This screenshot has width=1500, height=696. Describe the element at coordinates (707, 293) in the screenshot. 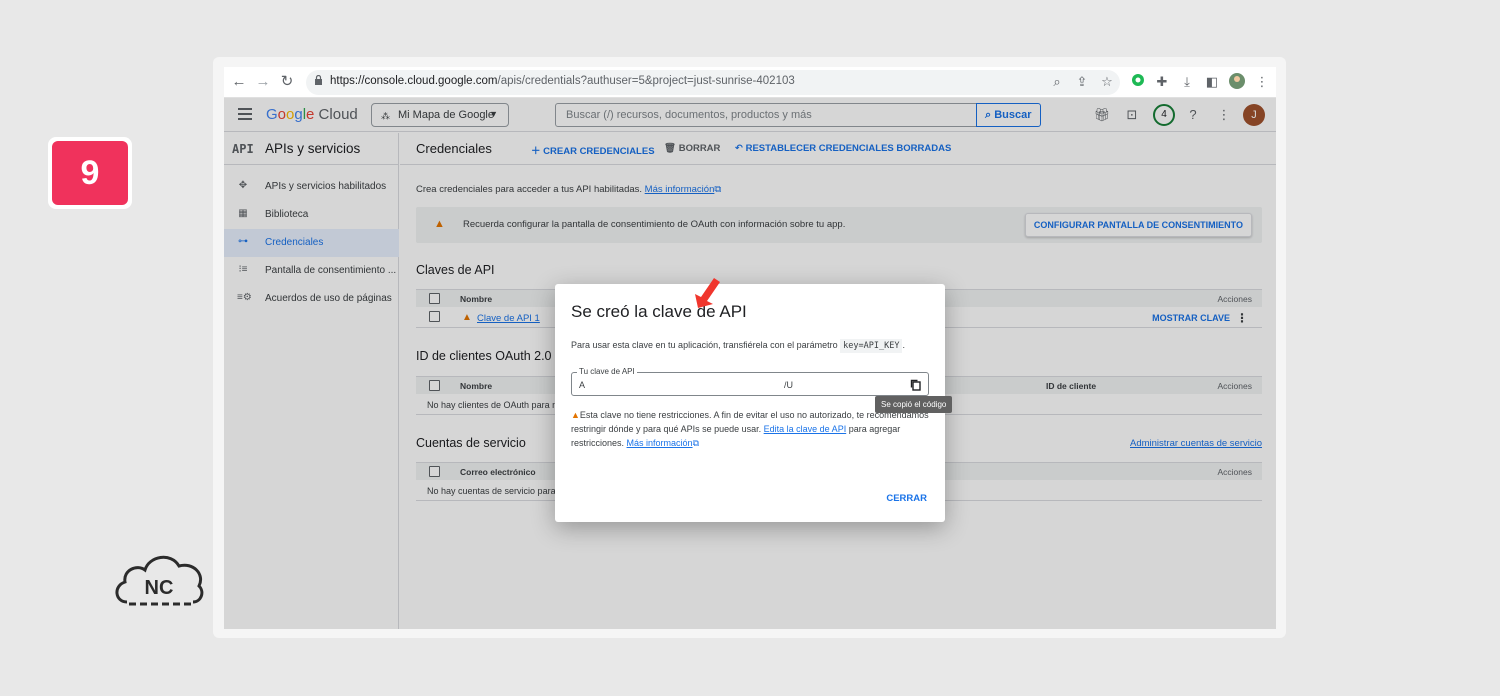

I see `red-arrow-annotation` at that location.